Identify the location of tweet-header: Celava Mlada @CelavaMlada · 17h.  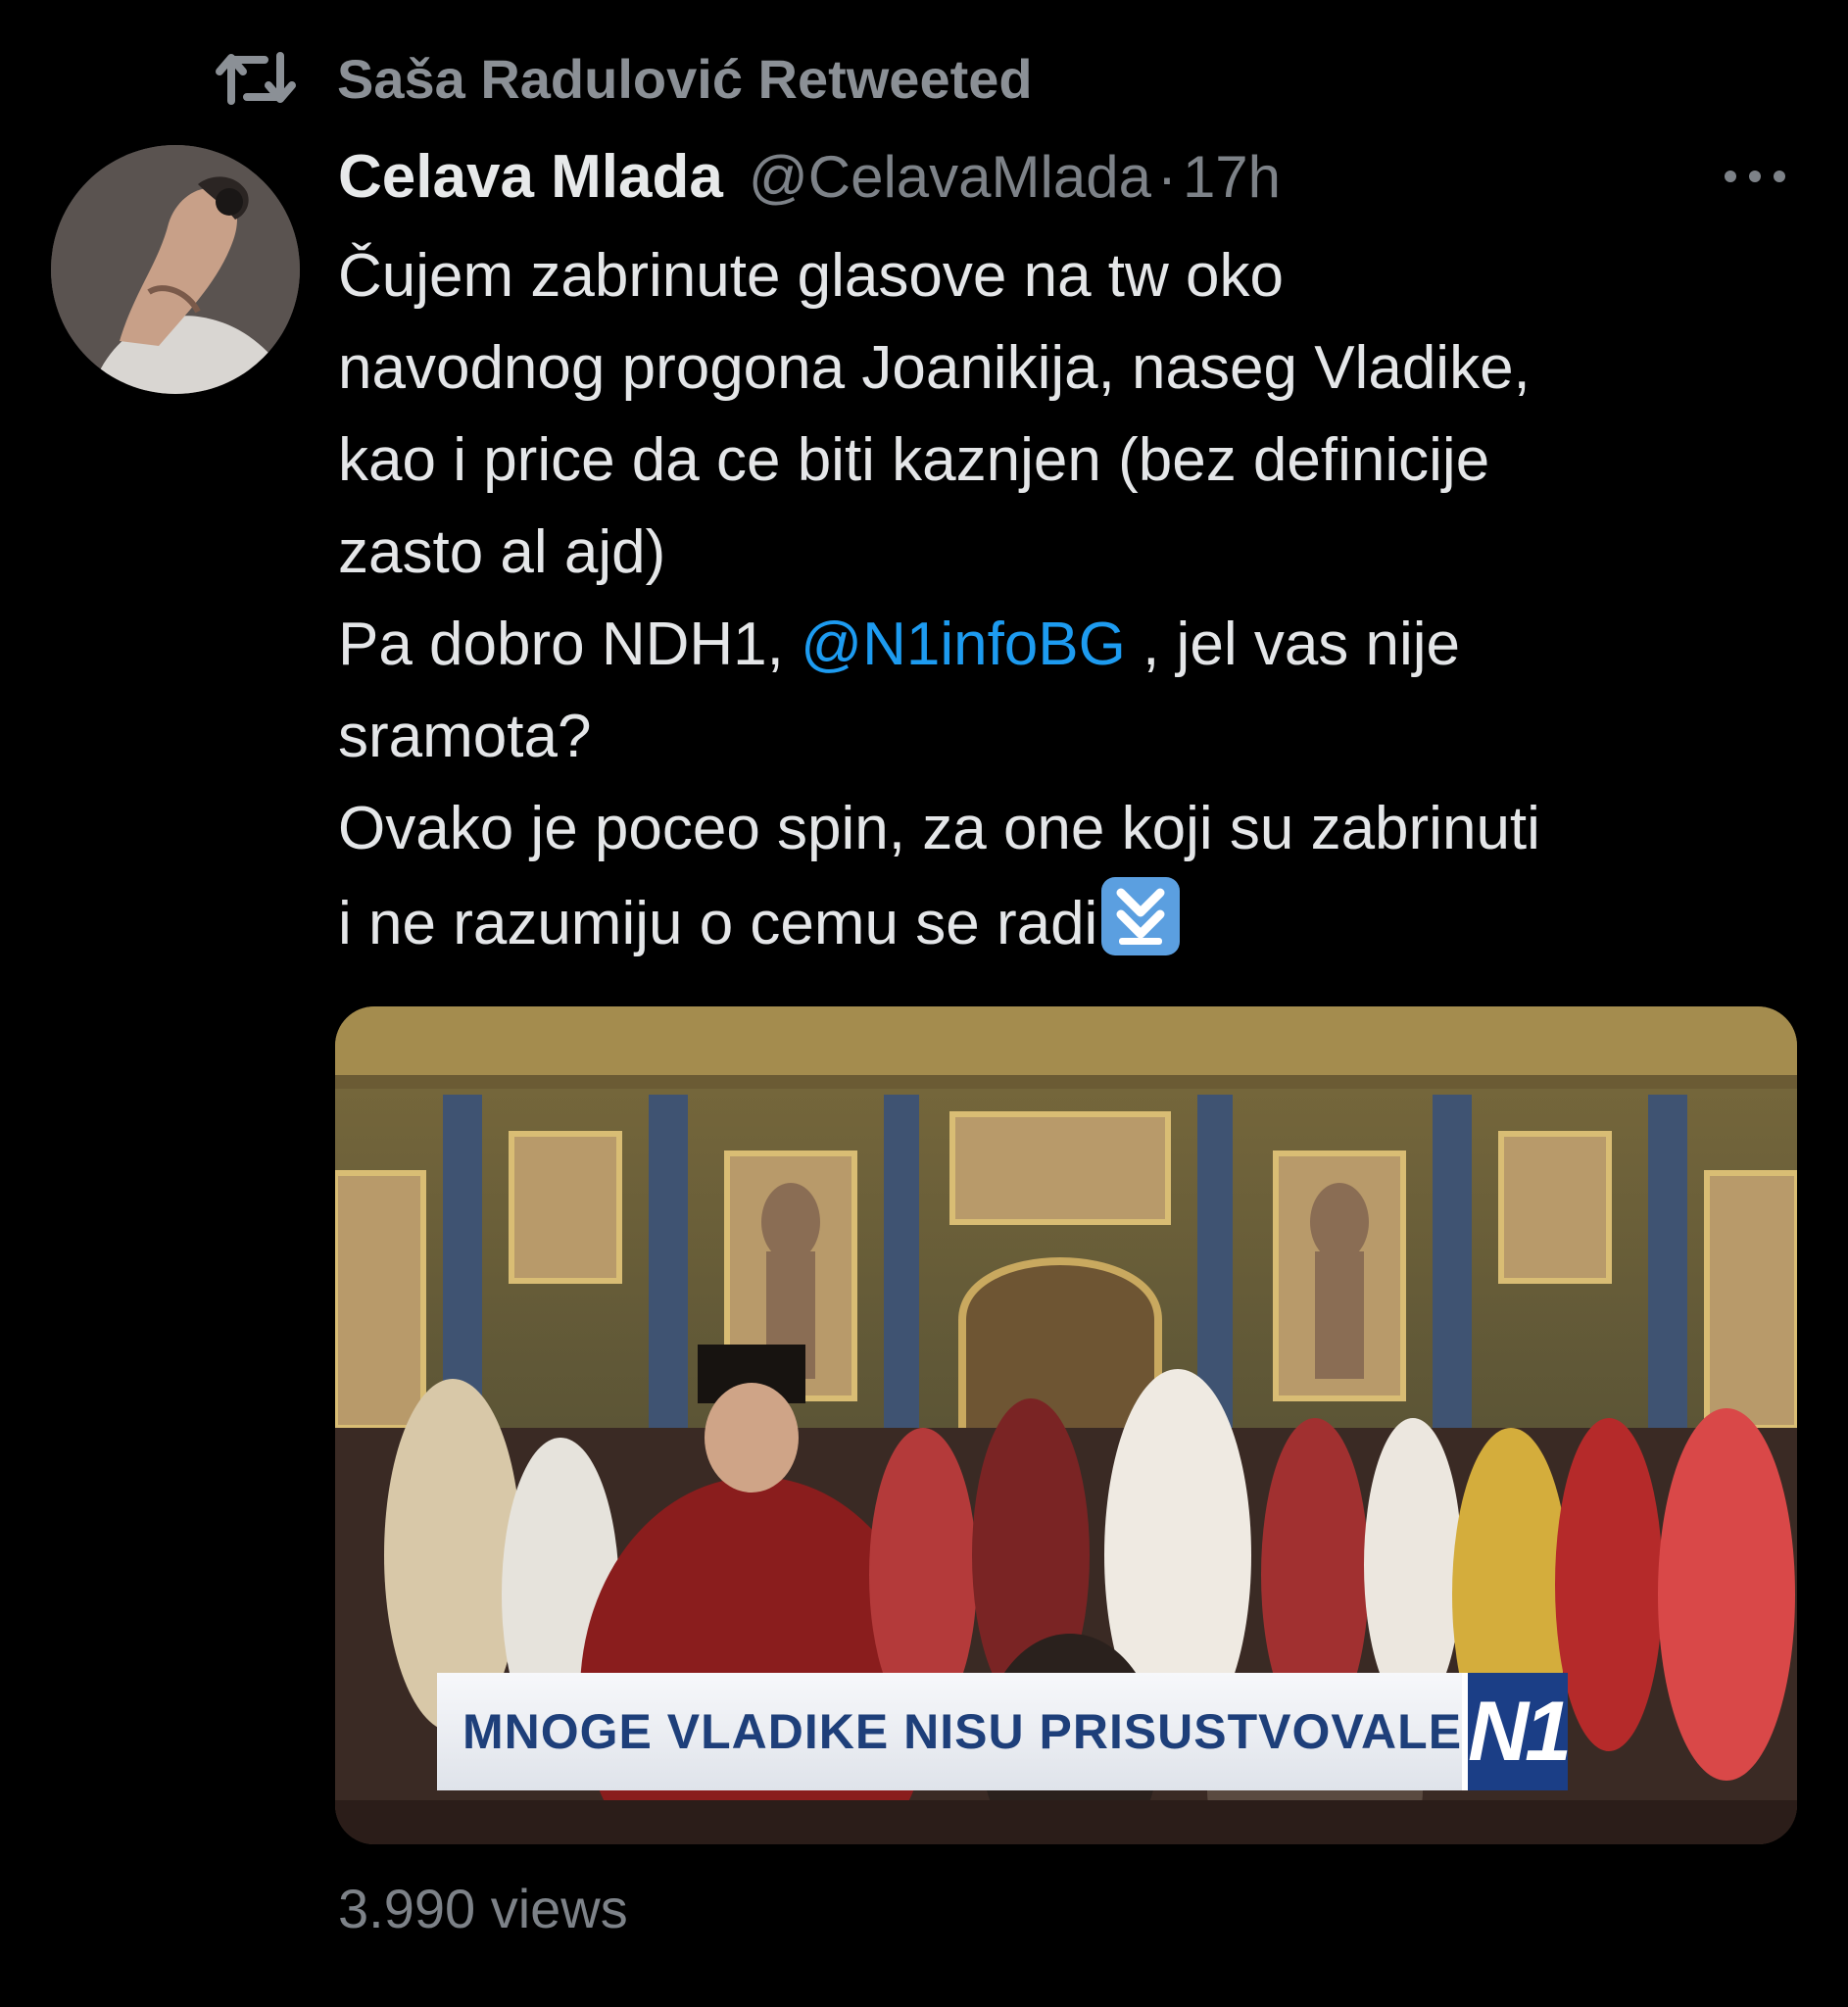
(809, 176).